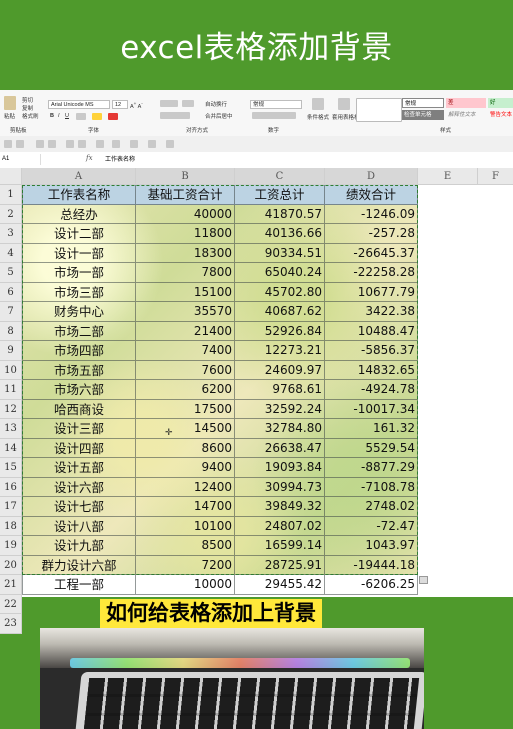 The height and width of the screenshot is (729, 513). I want to click on format-painter-button: 格式刷, so click(30, 116).